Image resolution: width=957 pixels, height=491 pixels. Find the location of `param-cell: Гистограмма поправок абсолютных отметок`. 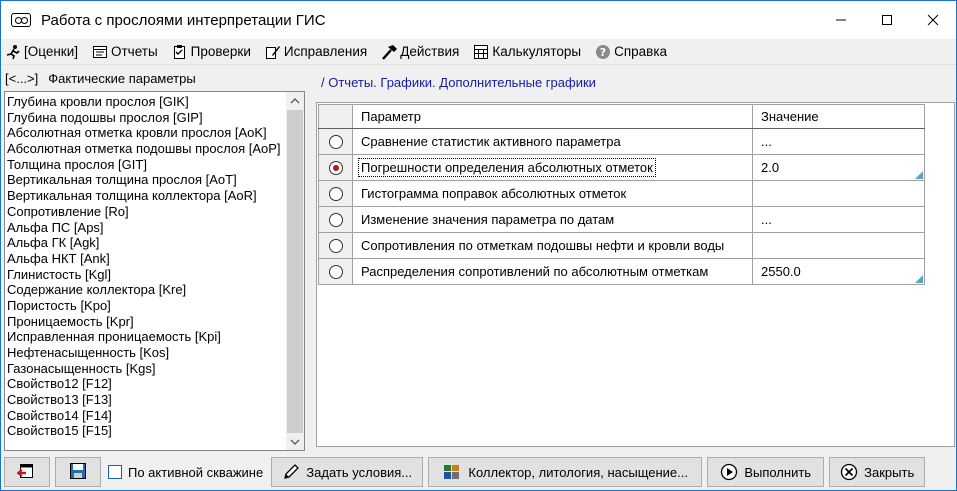

param-cell: Гистограмма поправок абсолютных отметок is located at coordinates (552, 193).